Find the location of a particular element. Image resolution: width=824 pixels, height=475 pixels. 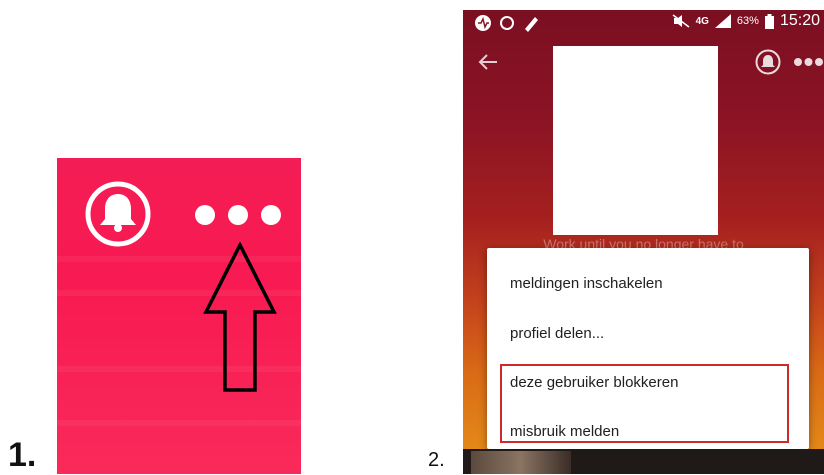

clock: 15:20 is located at coordinates (799, 20).